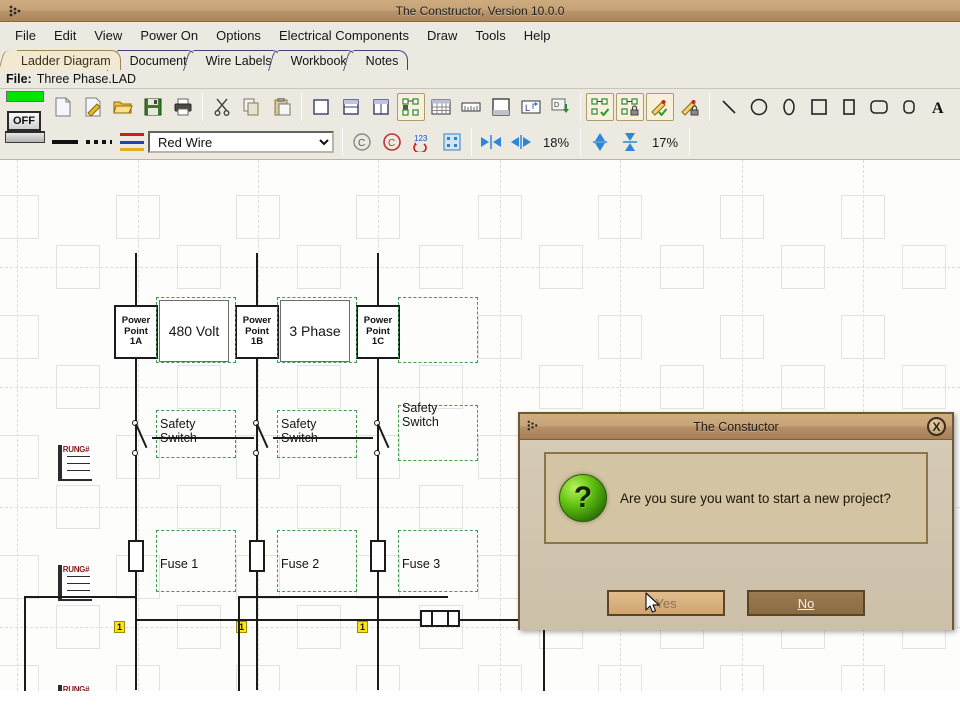 The width and height of the screenshot is (960, 720). What do you see at coordinates (690, 107) in the screenshot?
I see `lock-wires-icon` at bounding box center [690, 107].